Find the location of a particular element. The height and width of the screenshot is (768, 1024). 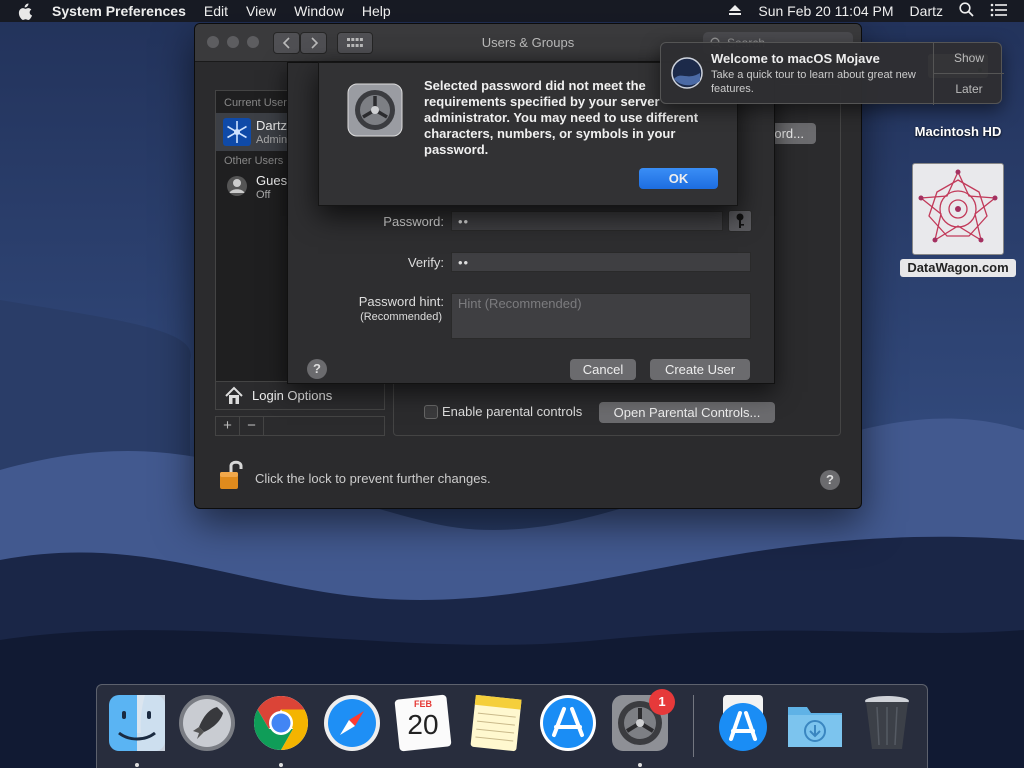

chrome-running-indicator is located at coordinates (281, 765).